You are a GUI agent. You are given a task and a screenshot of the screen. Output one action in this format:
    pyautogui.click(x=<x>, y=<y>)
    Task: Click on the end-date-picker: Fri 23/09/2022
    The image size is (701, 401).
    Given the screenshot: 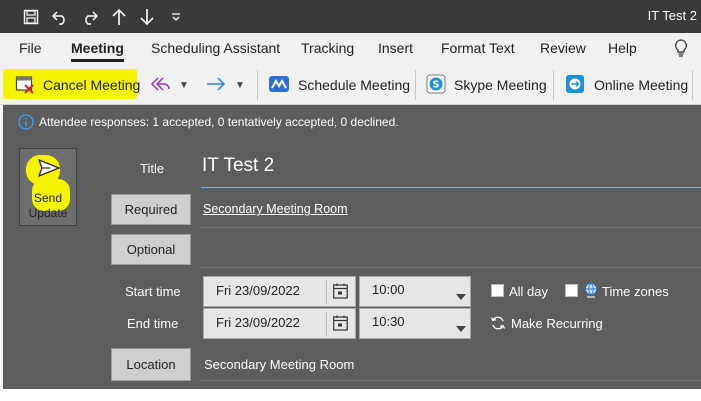 What is the action you would take?
    pyautogui.click(x=279, y=323)
    